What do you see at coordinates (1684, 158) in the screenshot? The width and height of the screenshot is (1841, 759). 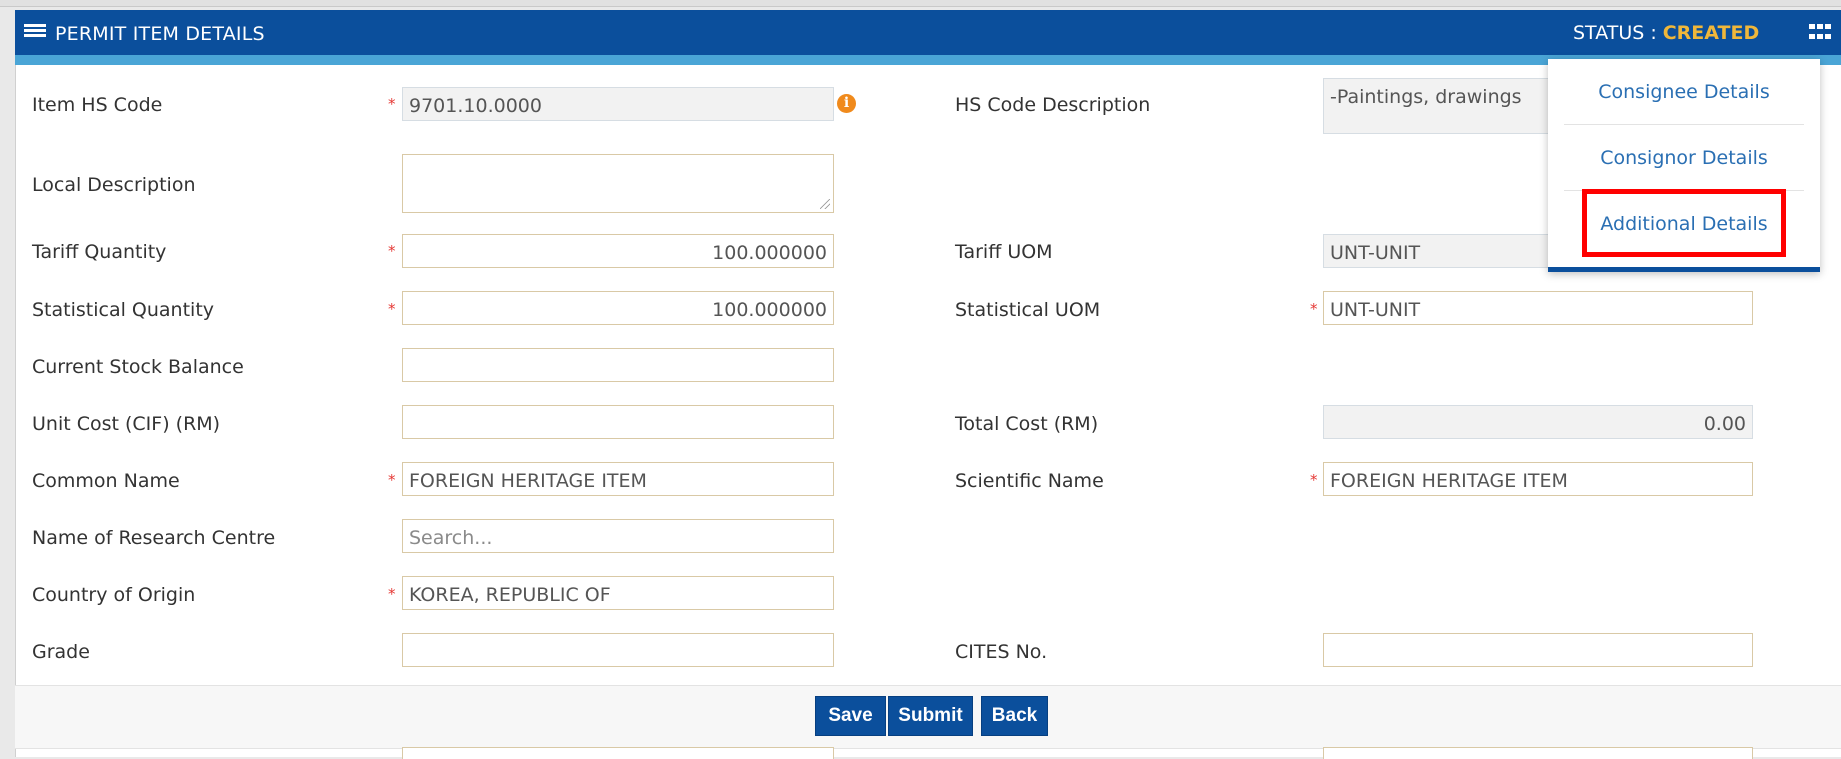 I see `menu-item-consignor-details: Consignor Details` at bounding box center [1684, 158].